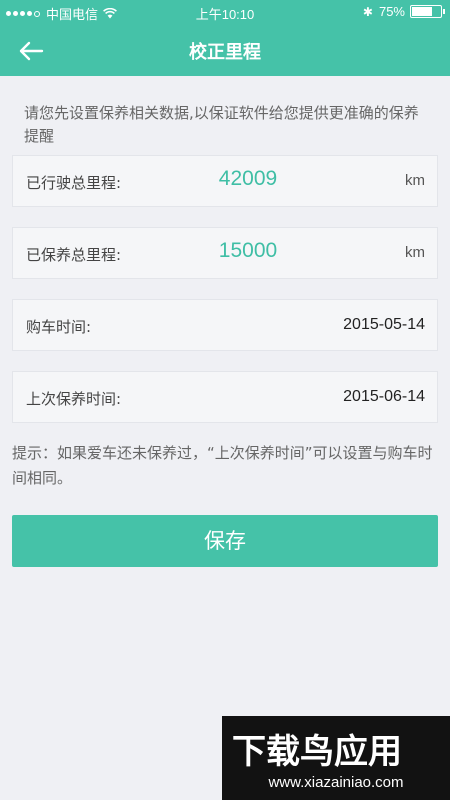 This screenshot has width=450, height=800. Describe the element at coordinates (336, 782) in the screenshot. I see `watermark-url: www.xiazainiao.com` at that location.